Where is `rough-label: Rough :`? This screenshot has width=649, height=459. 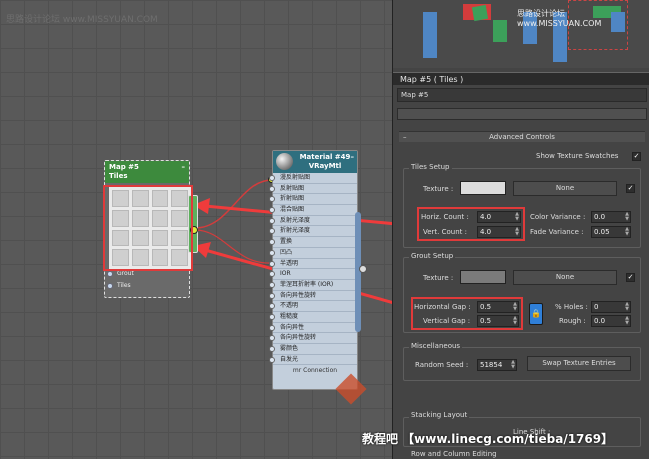
rough-label: Rough : is located at coordinates (572, 321).